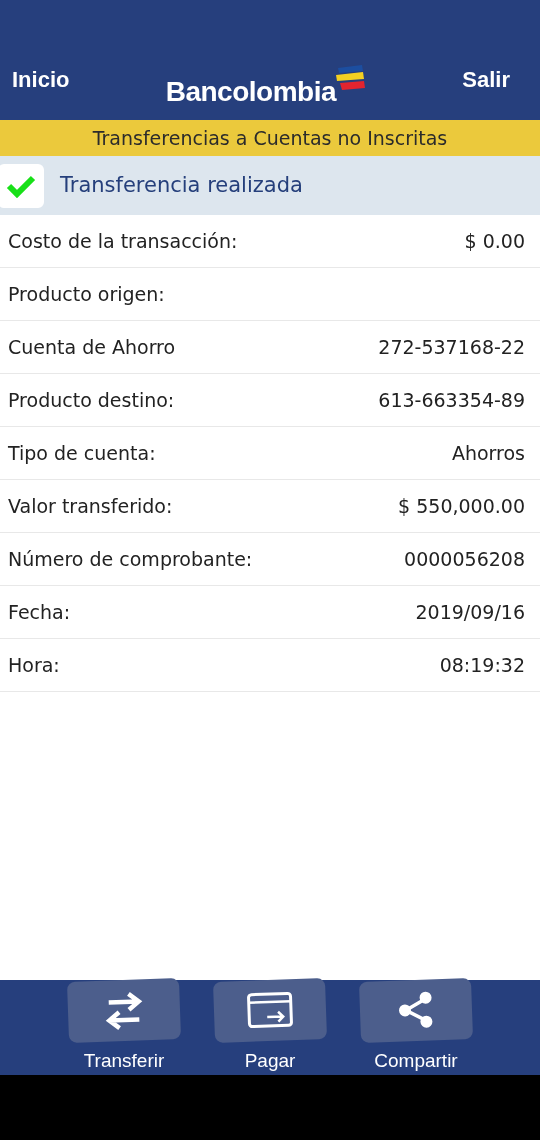 Image resolution: width=540 pixels, height=1140 pixels. Describe the element at coordinates (34, 665) in the screenshot. I see `field-label: Hora:` at that location.